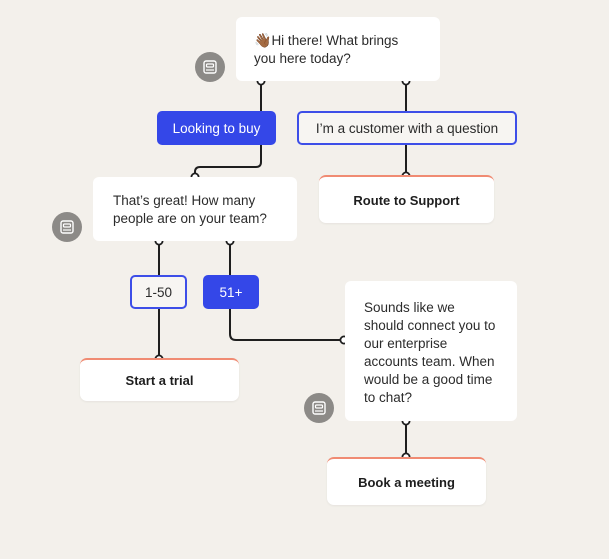 The height and width of the screenshot is (559, 609). What do you see at coordinates (228, 161) in the screenshot?
I see `edge-buy-to-team` at bounding box center [228, 161].